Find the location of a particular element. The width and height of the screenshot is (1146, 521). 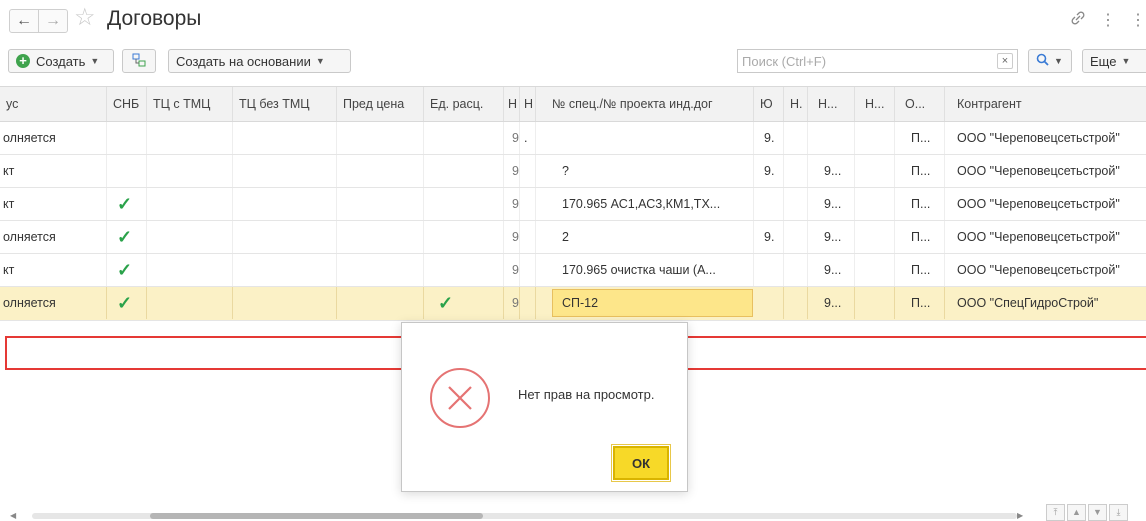

column-header-tc-tmc: ТЦ с ТМЦ is located at coordinates (190, 104).